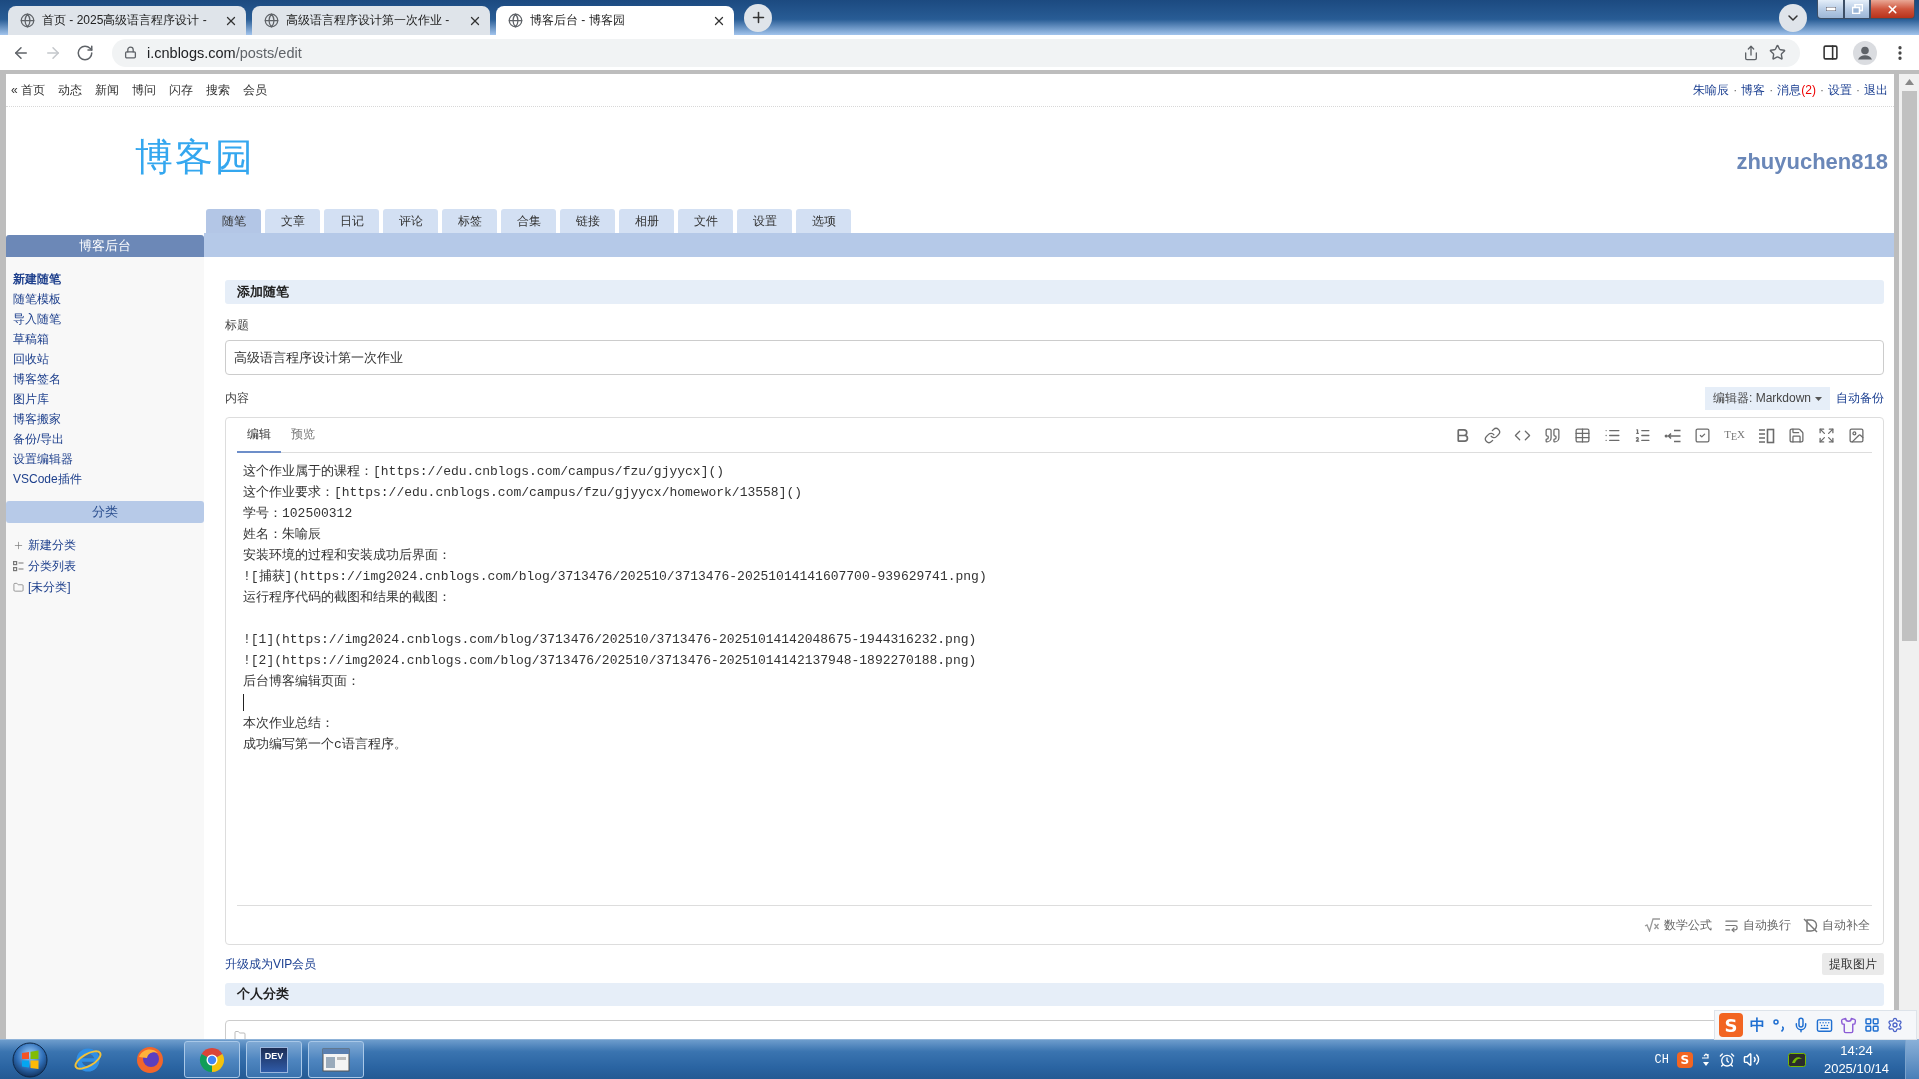  What do you see at coordinates (1757, 1025) in the screenshot?
I see `input-mode-toggle: 中` at bounding box center [1757, 1025].